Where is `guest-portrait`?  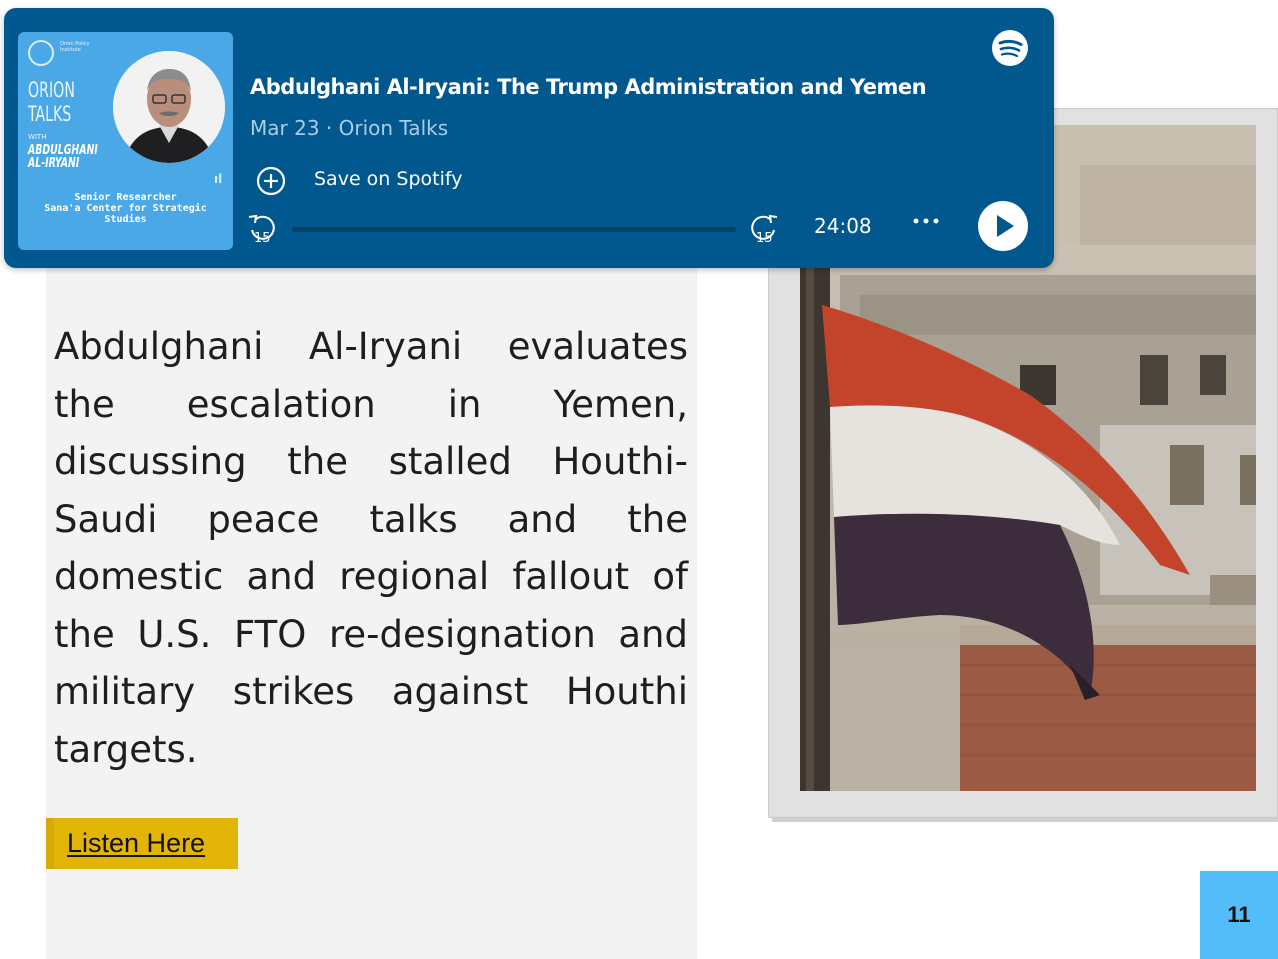 guest-portrait is located at coordinates (169, 107).